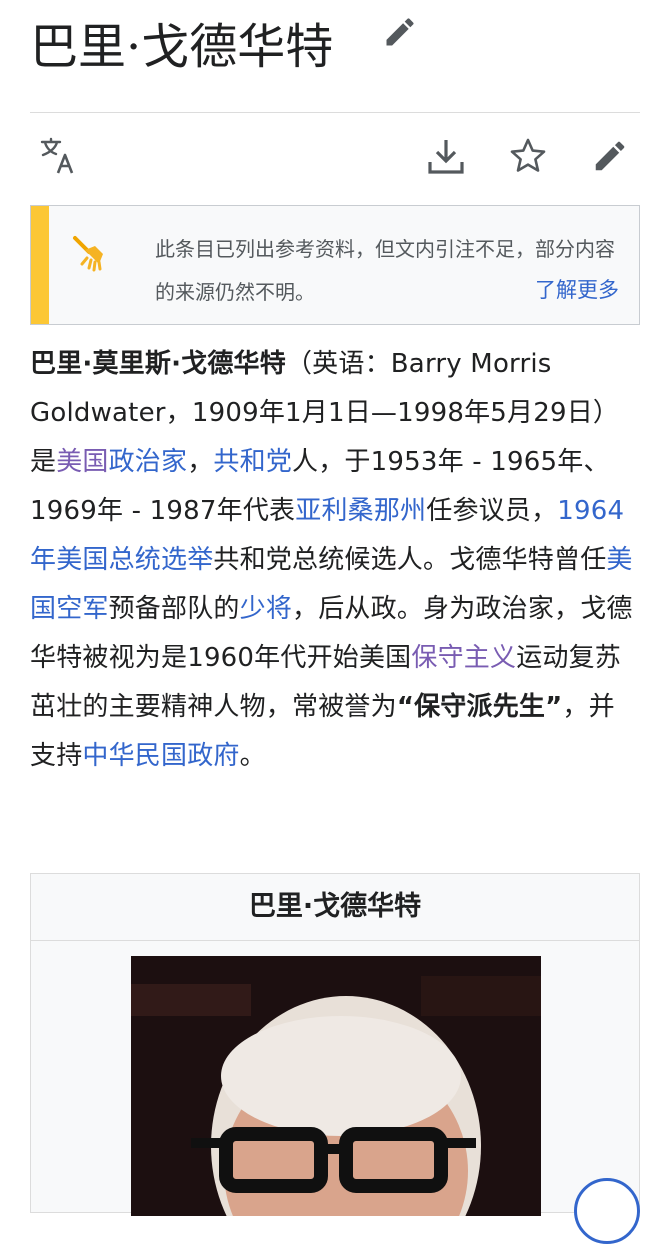 Image resolution: width=670 pixels, height=1244 pixels. What do you see at coordinates (335, 265) in the screenshot?
I see `maintenance-notice: 此条目已列出参考资料，但文内引注不足，部分内容的来源仍然不明。 了解更多` at bounding box center [335, 265].